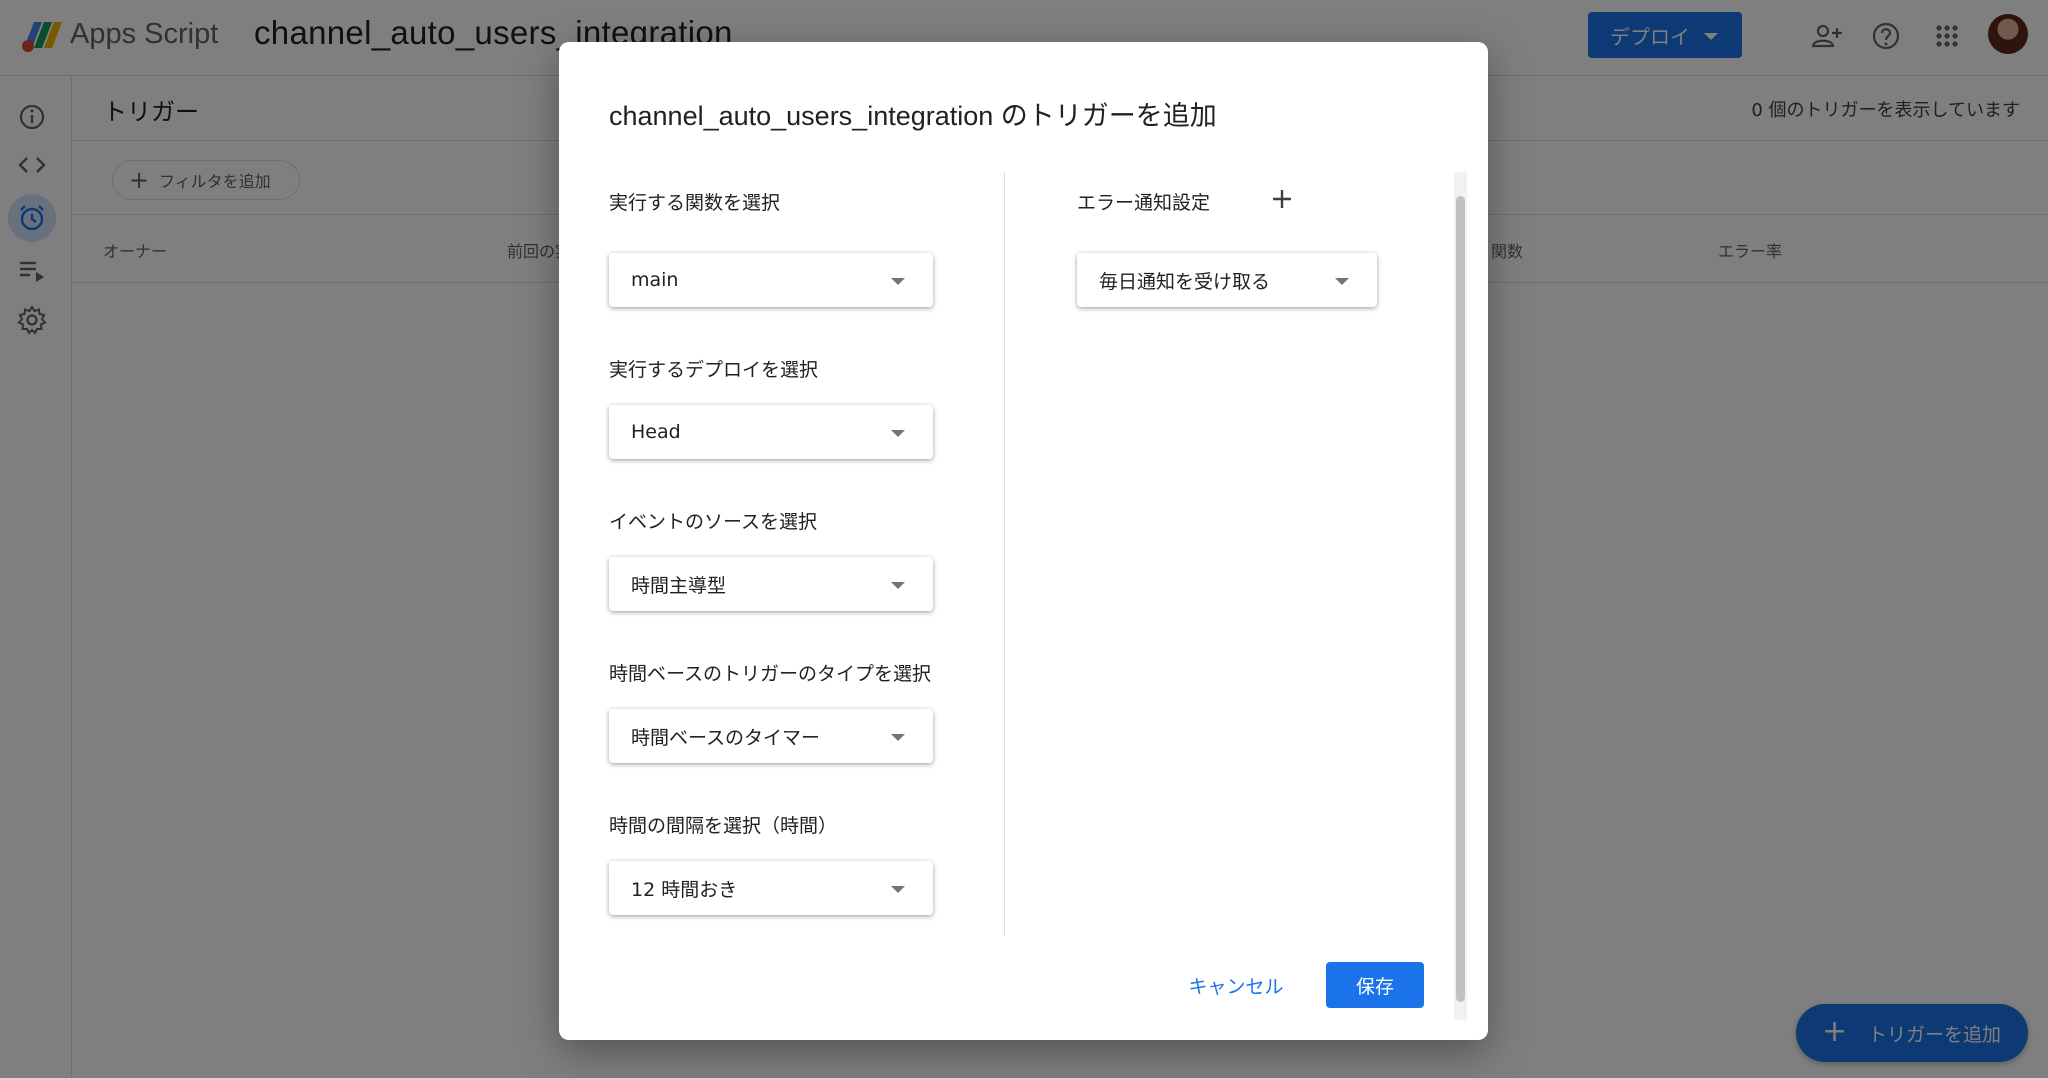 This screenshot has height=1078, width=2048. What do you see at coordinates (771, 280) in the screenshot?
I see `function-select: main` at bounding box center [771, 280].